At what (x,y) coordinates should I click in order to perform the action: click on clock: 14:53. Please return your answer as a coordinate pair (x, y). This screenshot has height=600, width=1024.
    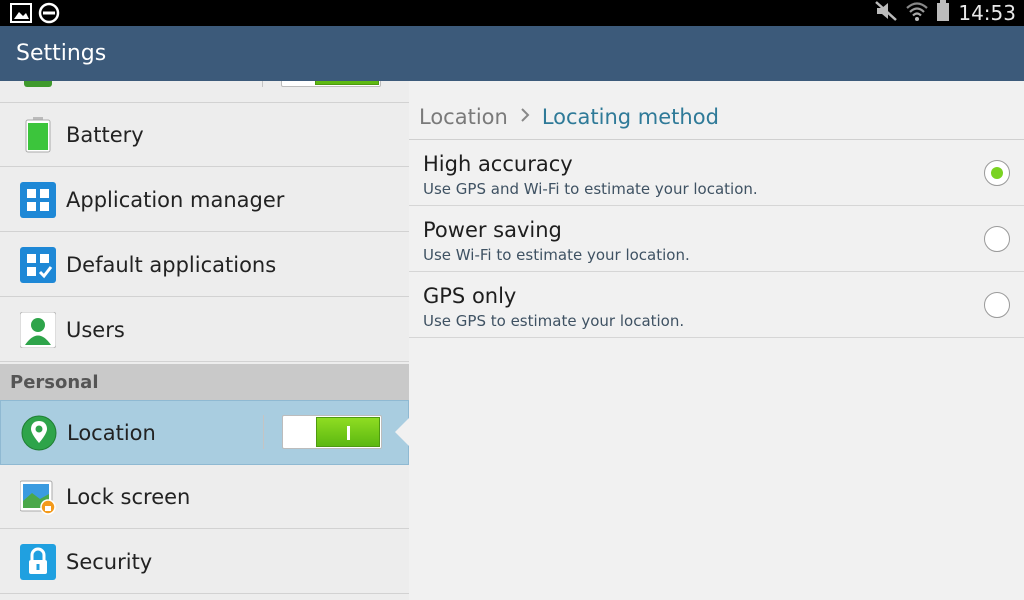
    Looking at the image, I should click on (987, 13).